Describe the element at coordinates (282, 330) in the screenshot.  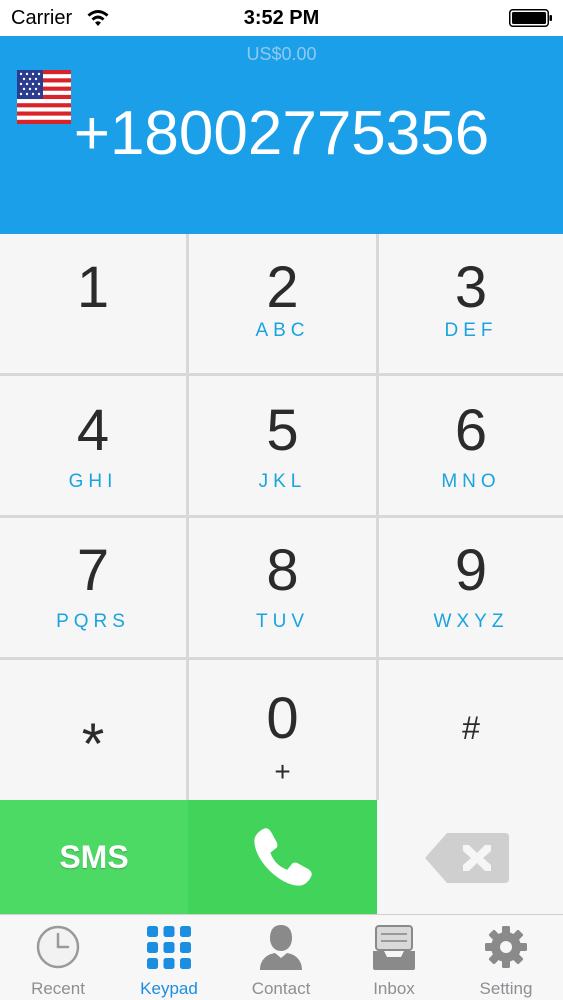
I see `key-letters: ABC` at that location.